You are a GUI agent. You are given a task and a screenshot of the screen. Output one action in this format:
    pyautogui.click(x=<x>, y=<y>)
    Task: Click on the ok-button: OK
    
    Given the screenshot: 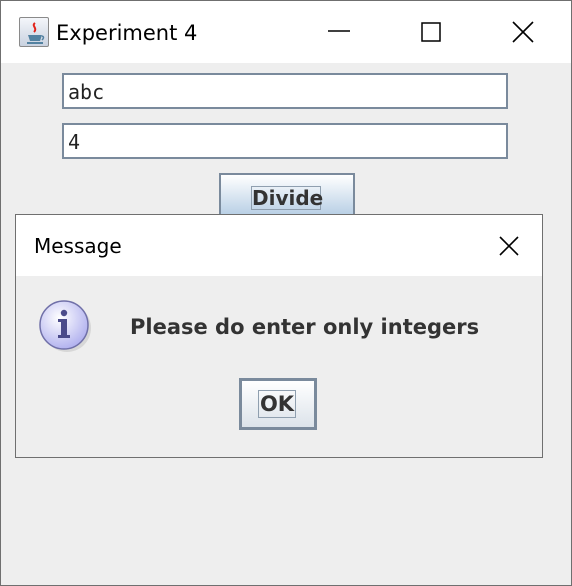 What is the action you would take?
    pyautogui.click(x=278, y=404)
    